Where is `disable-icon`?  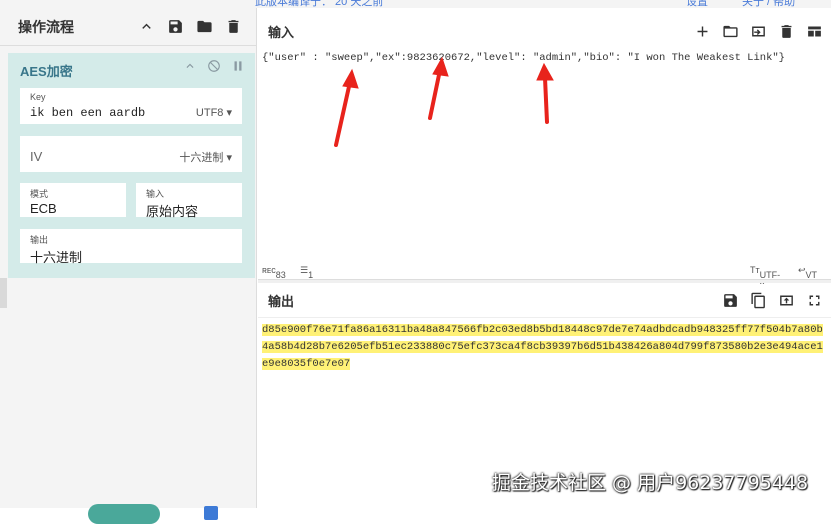
disable-icon is located at coordinates (214, 66).